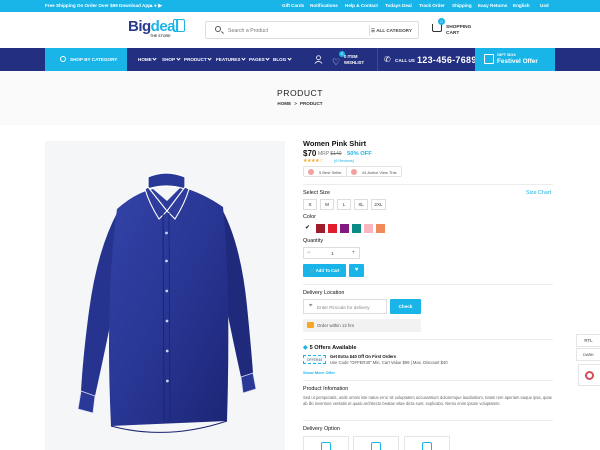 This screenshot has height=450, width=600. What do you see at coordinates (324, 5) in the screenshot?
I see `top-link-notifications: Notifications` at bounding box center [324, 5].